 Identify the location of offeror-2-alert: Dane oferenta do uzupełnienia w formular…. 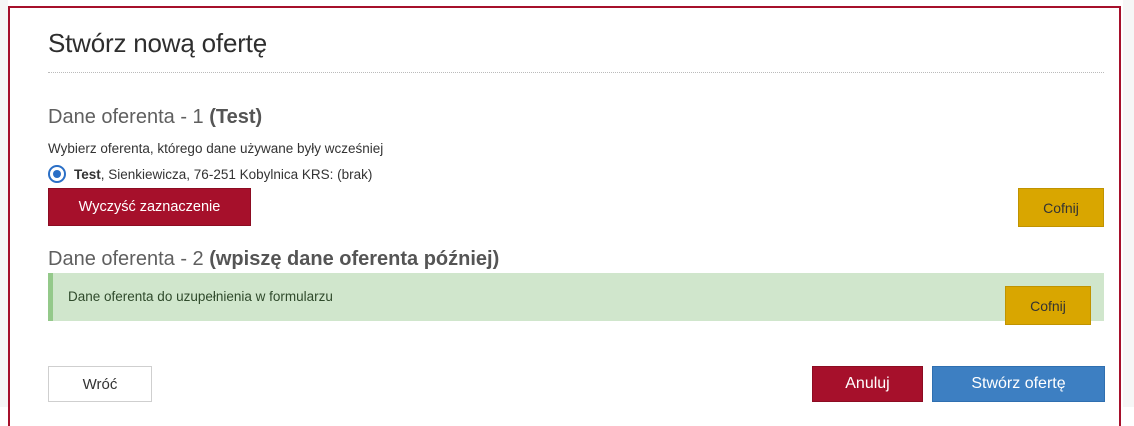
(576, 297).